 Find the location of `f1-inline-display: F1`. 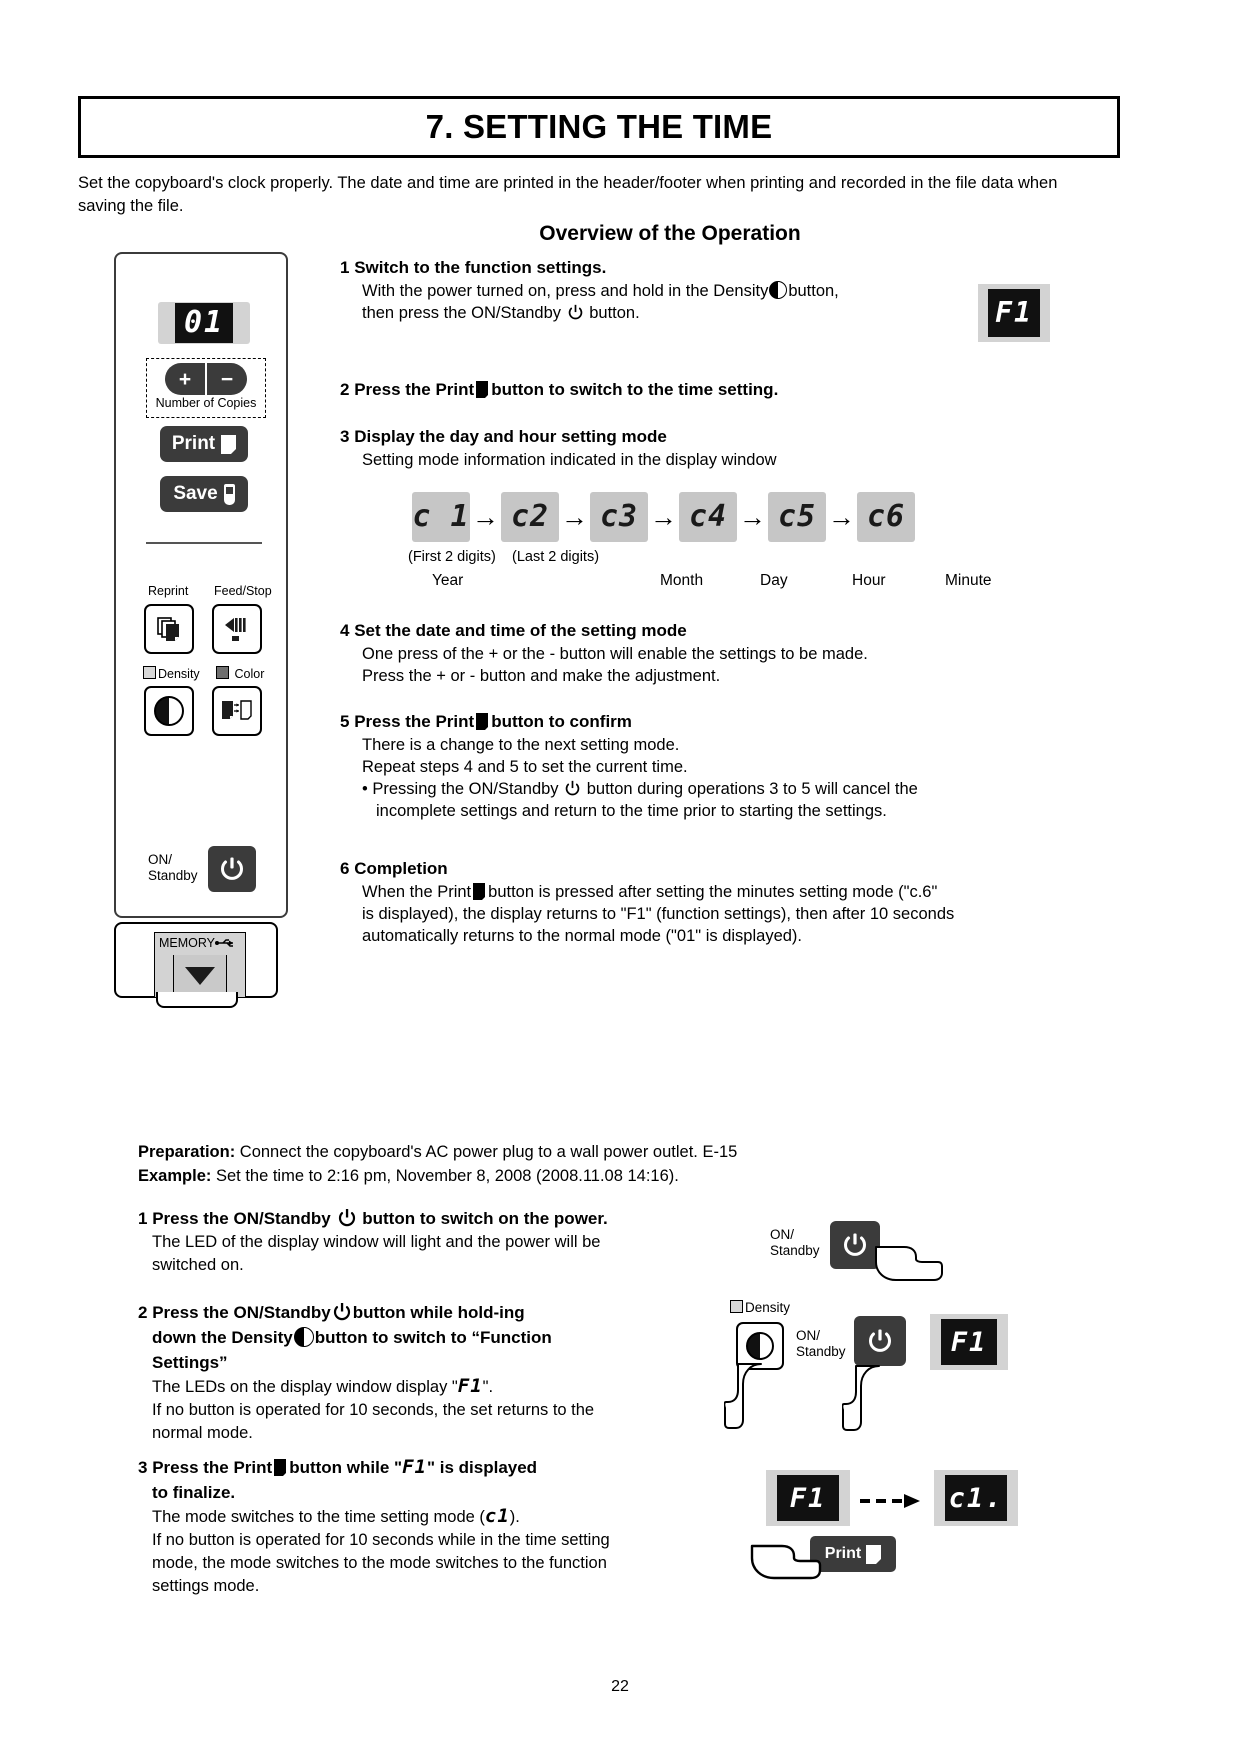

f1-inline-display: F1 is located at coordinates (414, 1467).